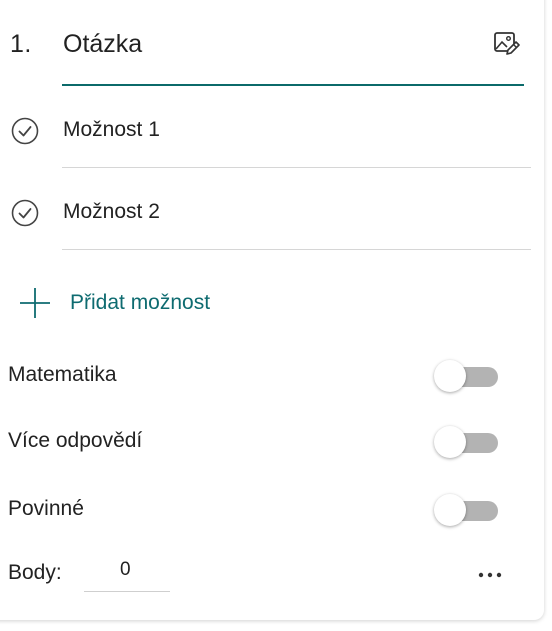 This screenshot has height=631, width=552. I want to click on option-label: Možnost 1, so click(111, 130).